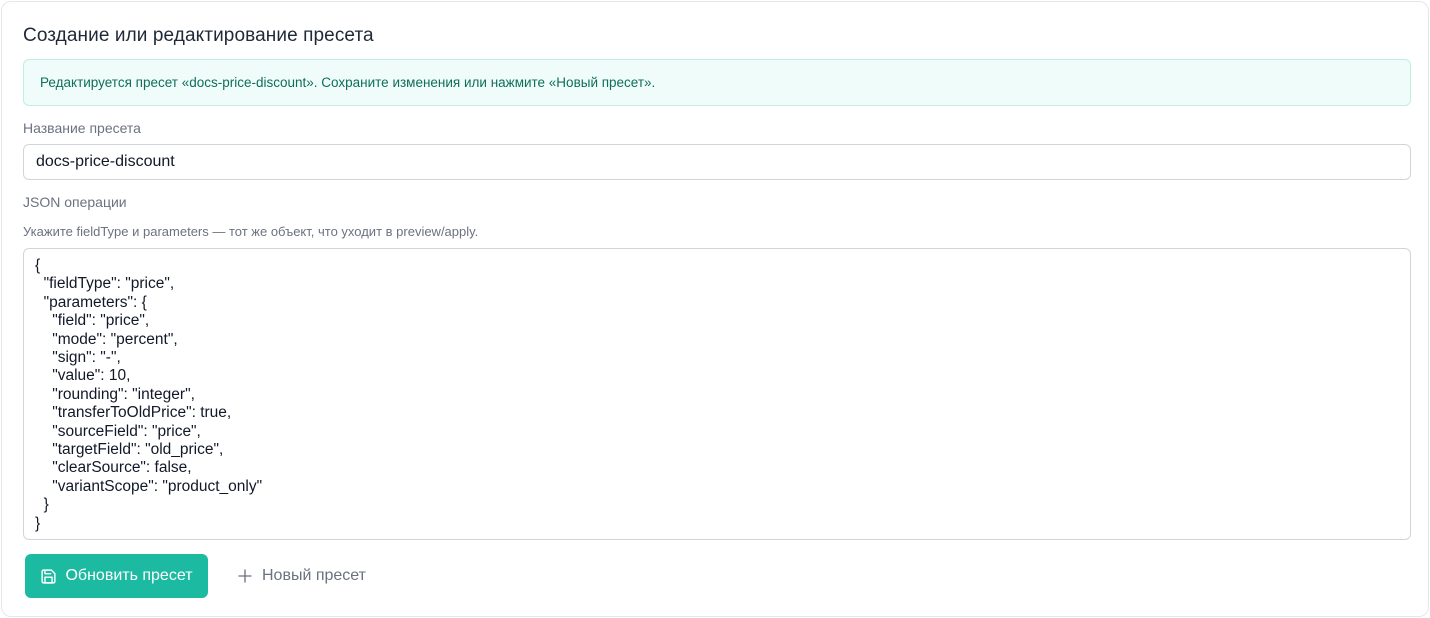  I want to click on preset-name-label: Название пресета, so click(82, 128).